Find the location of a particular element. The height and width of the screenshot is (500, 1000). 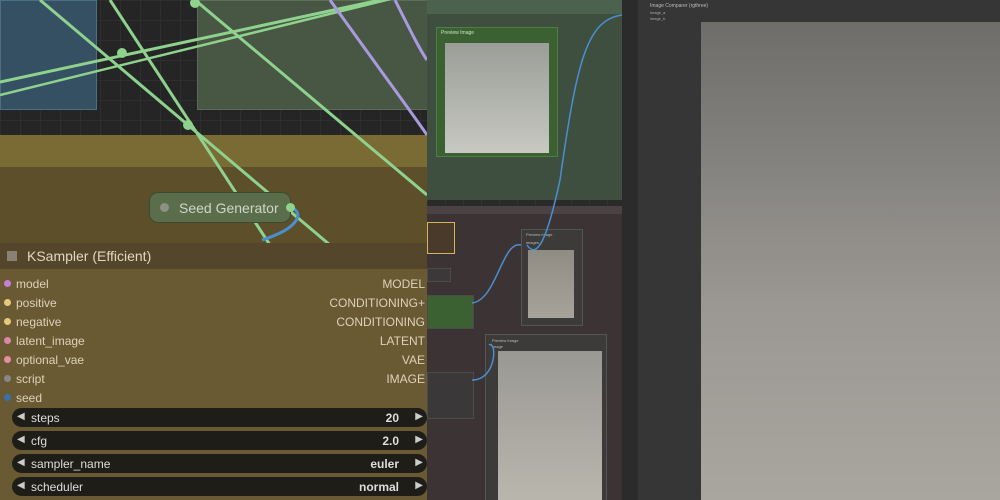

collapse-square-icon is located at coordinates (12, 256).